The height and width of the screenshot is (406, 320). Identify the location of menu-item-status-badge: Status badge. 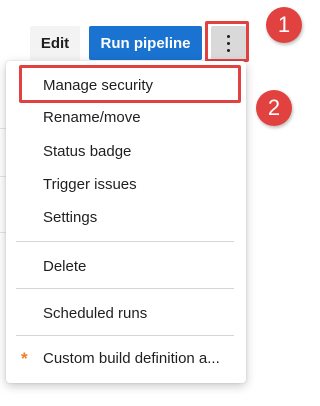
(126, 152).